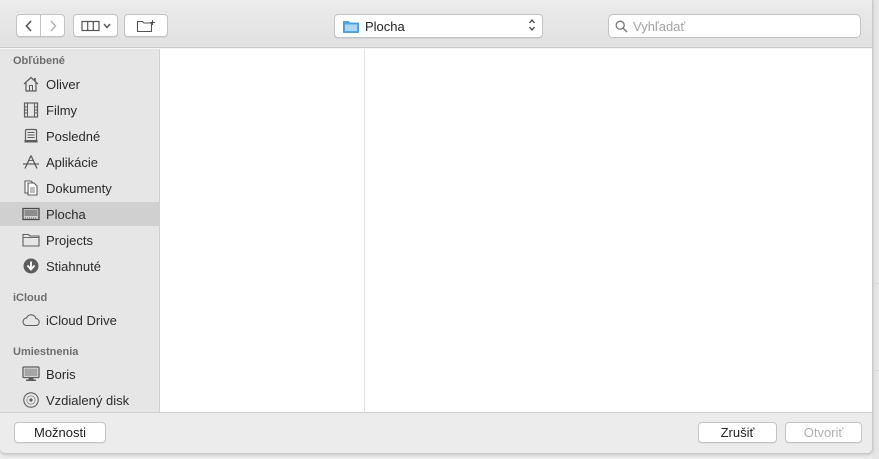 The width and height of the screenshot is (879, 459). What do you see at coordinates (31, 400) in the screenshot?
I see `disc-icon` at bounding box center [31, 400].